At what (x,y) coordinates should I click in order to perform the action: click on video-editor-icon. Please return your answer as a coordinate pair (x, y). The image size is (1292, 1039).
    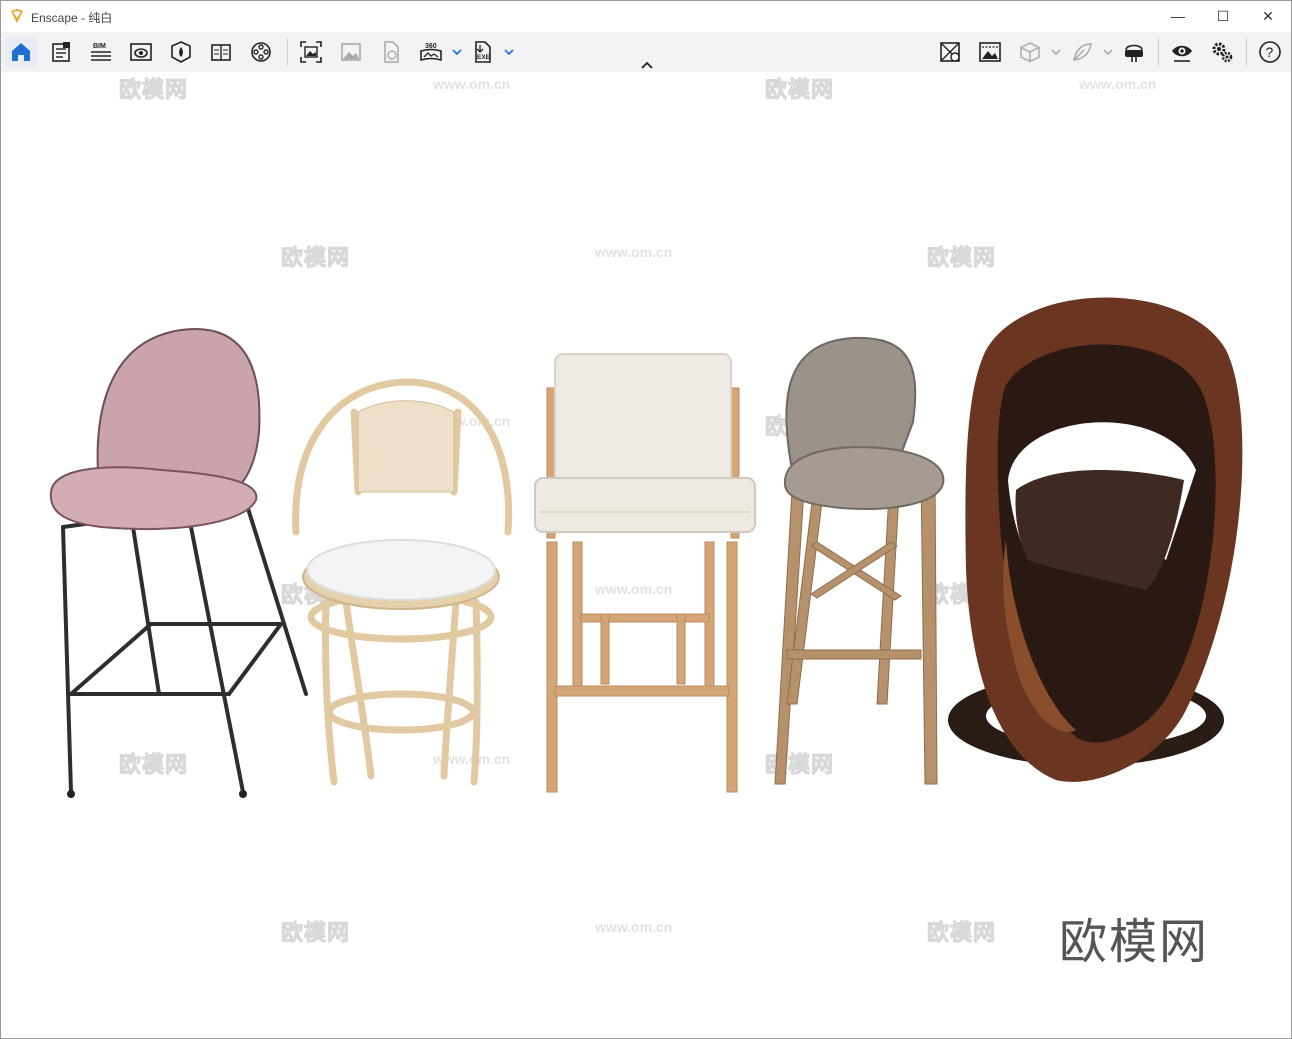
    Looking at the image, I should click on (261, 52).